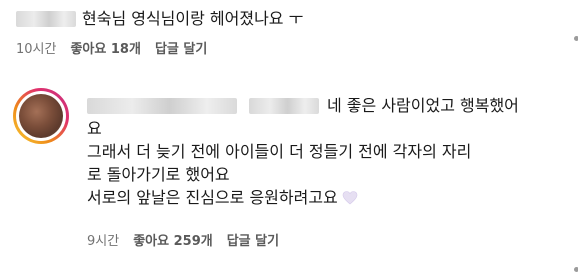 The image size is (578, 272). What do you see at coordinates (181, 50) in the screenshot?
I see `comment-1-reply-button: 답글 달기` at bounding box center [181, 50].